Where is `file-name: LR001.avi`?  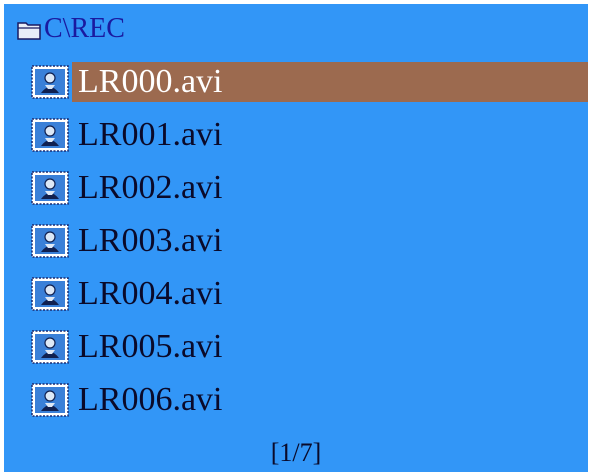
file-name: LR001.avi is located at coordinates (150, 134).